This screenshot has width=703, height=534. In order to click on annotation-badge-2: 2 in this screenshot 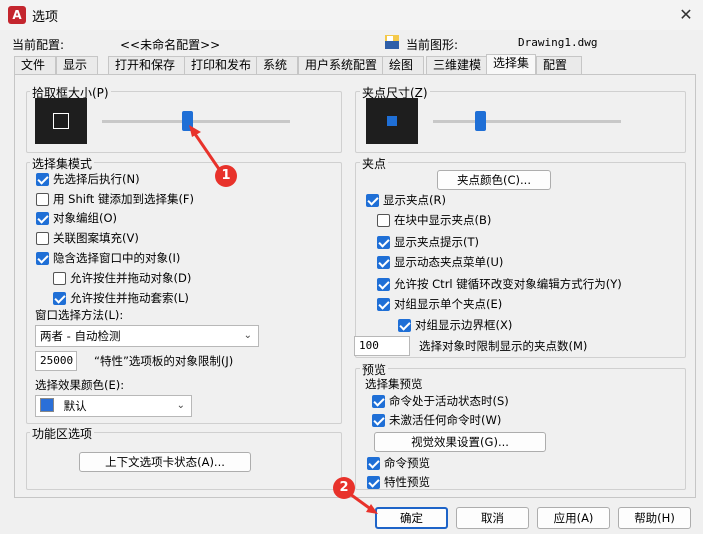, I will do `click(344, 488)`.